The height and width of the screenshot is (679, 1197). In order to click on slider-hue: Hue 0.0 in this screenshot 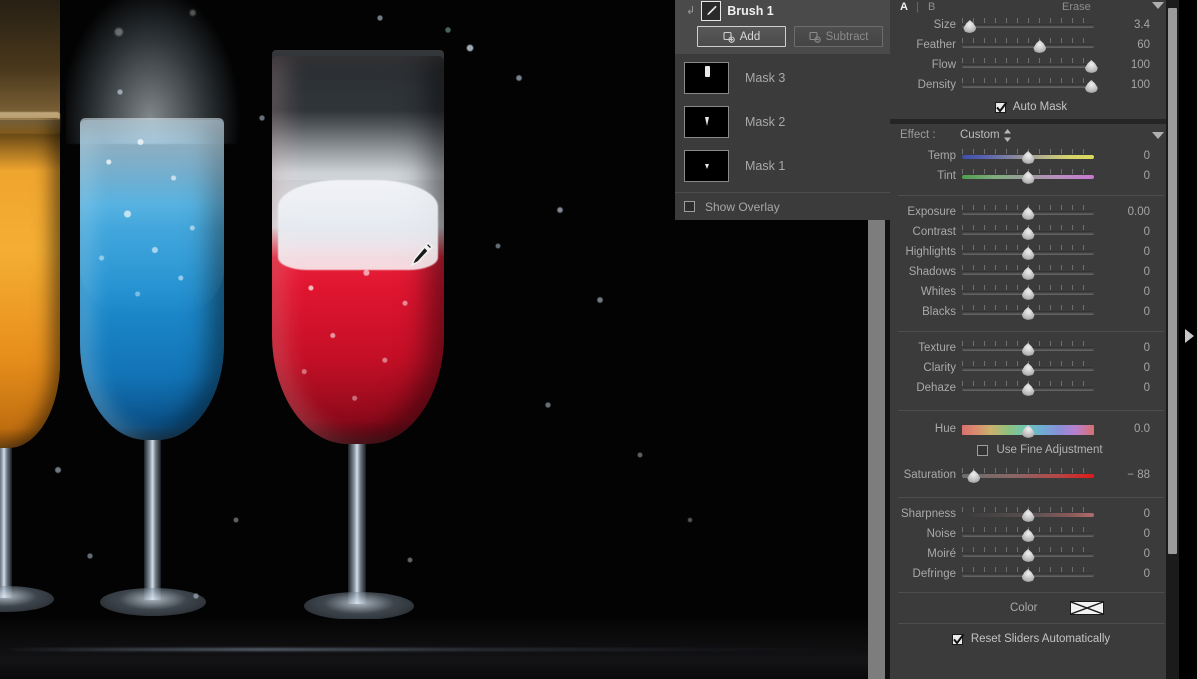, I will do `click(1031, 429)`.